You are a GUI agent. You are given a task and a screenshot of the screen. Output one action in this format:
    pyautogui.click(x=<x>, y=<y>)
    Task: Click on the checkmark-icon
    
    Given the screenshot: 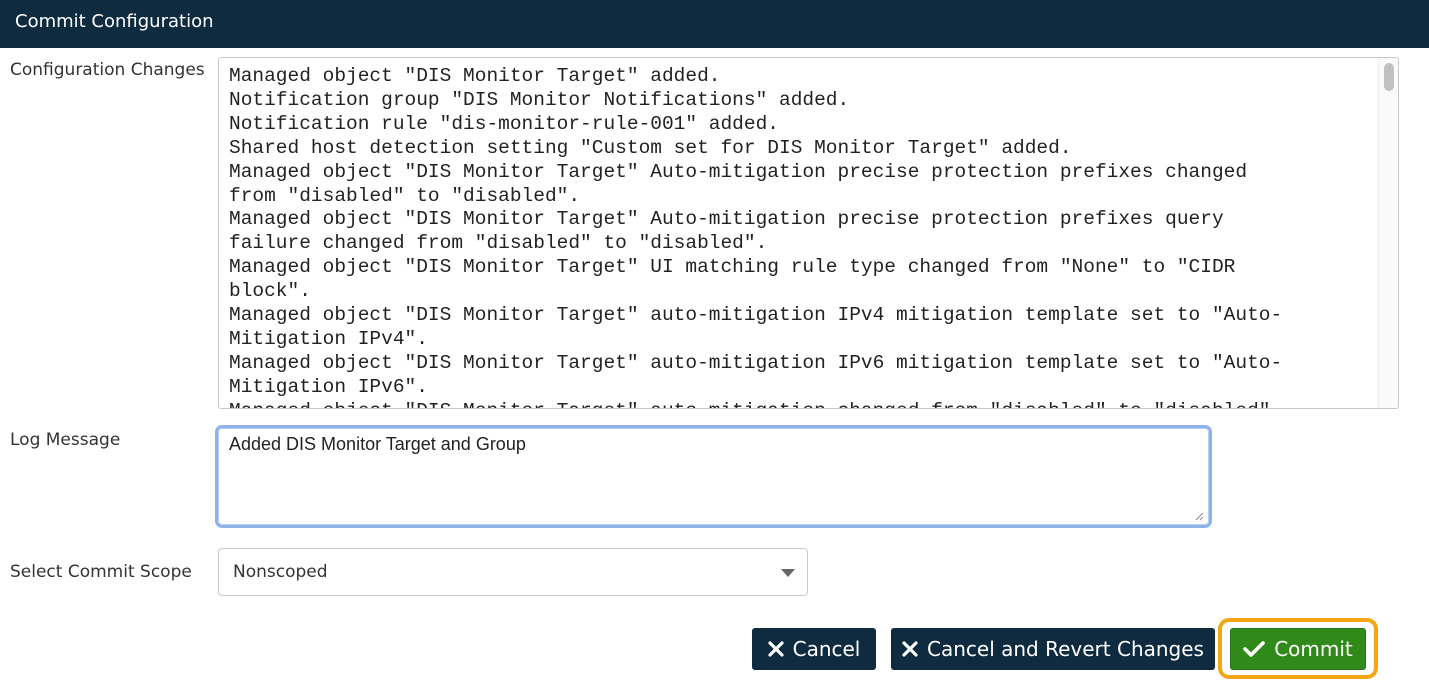 What is the action you would take?
    pyautogui.click(x=1254, y=649)
    